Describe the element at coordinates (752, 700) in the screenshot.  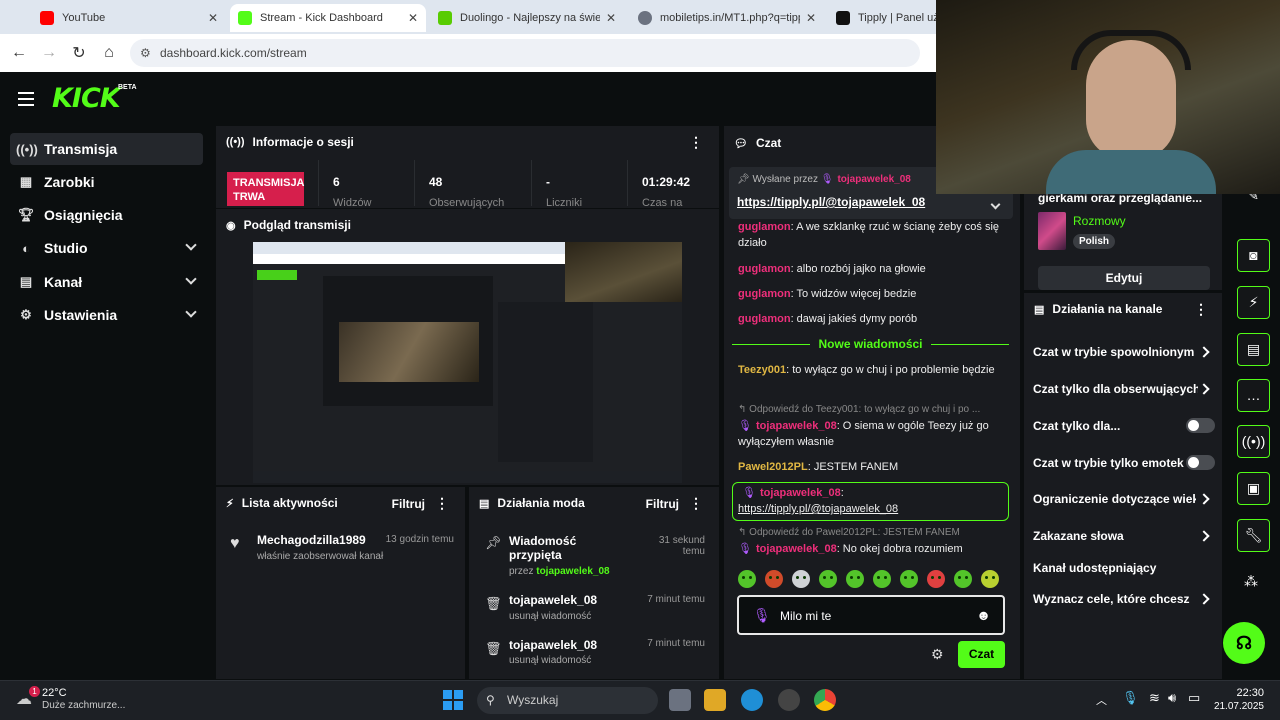
I see `edge-icon` at that location.